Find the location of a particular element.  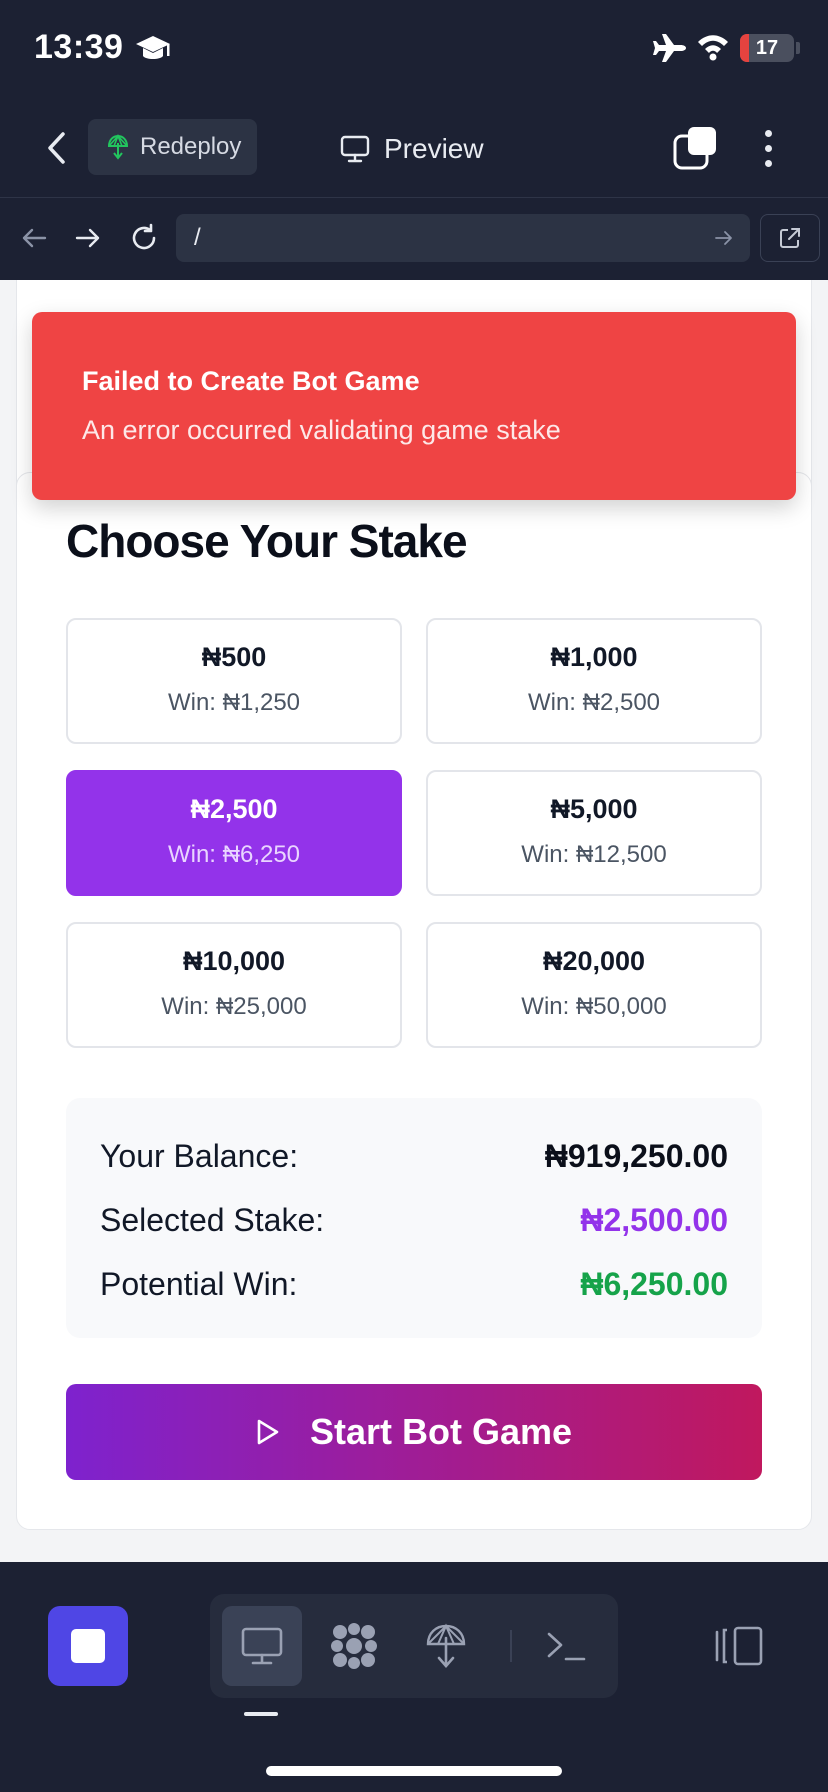

selected-stake-row: Selected Stake: ₦2,500.00 is located at coordinates (414, 1220).